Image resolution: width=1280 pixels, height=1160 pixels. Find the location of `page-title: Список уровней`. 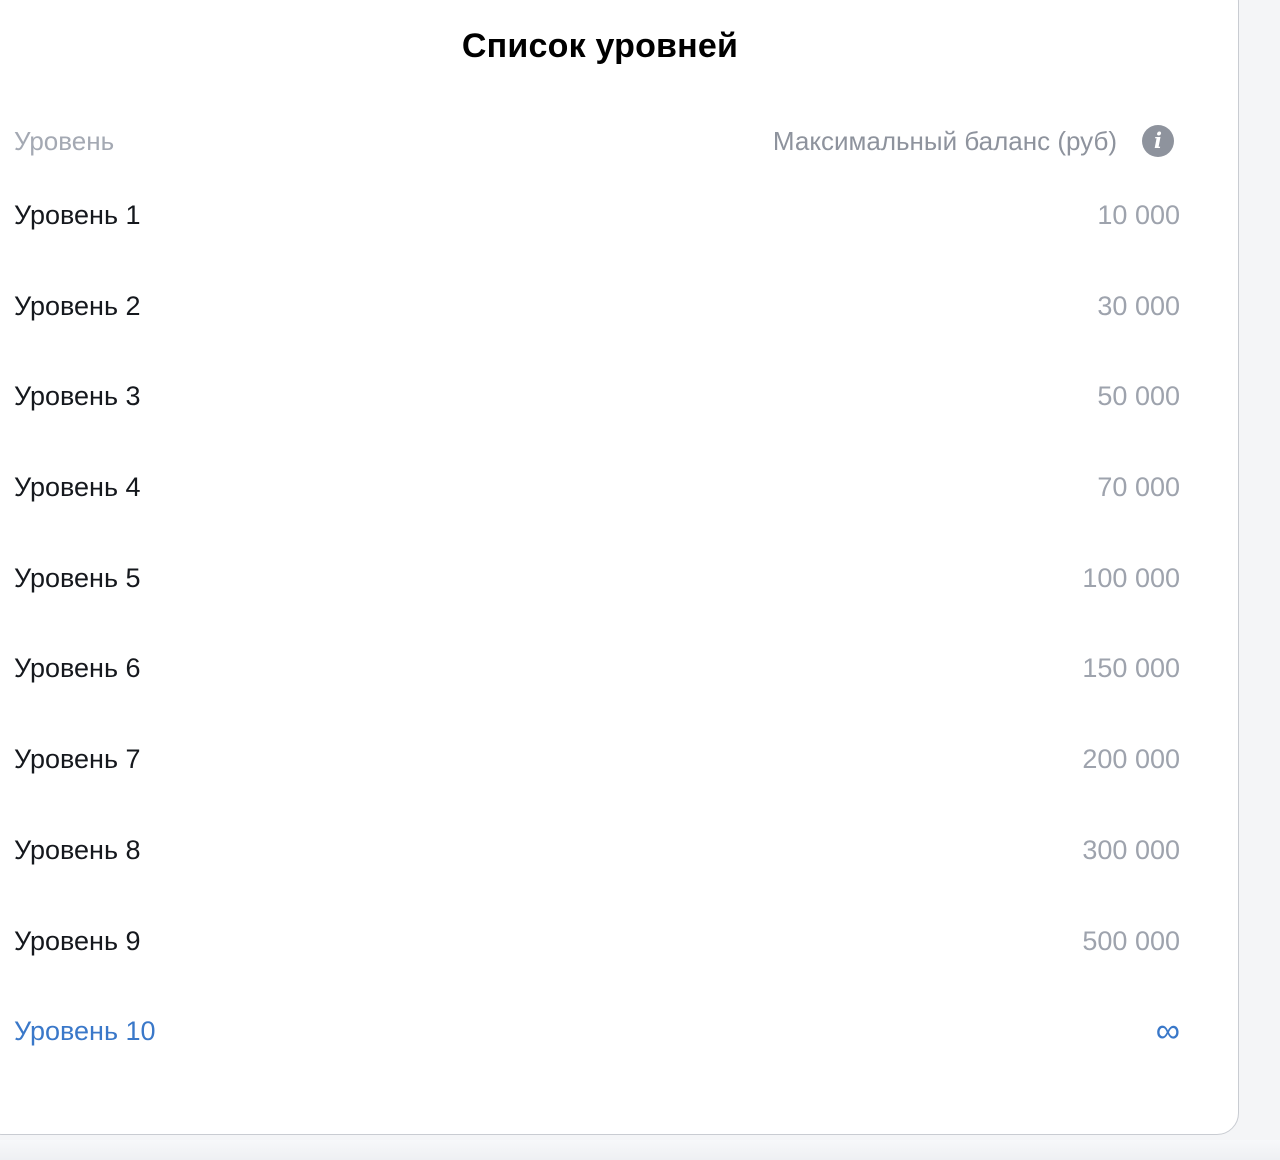

page-title: Список уровней is located at coordinates (600, 46).